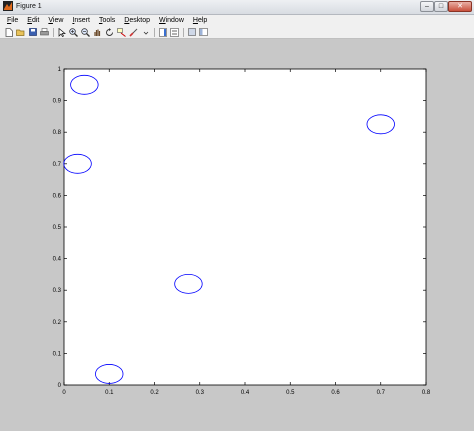 The height and width of the screenshot is (431, 474). What do you see at coordinates (61, 32) in the screenshot?
I see `pointer-icon` at bounding box center [61, 32].